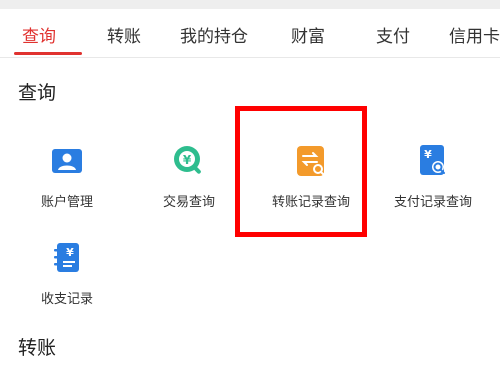 This screenshot has height=375, width=500. Describe the element at coordinates (250, 33) in the screenshot. I see `tab-bar: 查询 转账 我的持仓 财富 支付 信用卡` at that location.